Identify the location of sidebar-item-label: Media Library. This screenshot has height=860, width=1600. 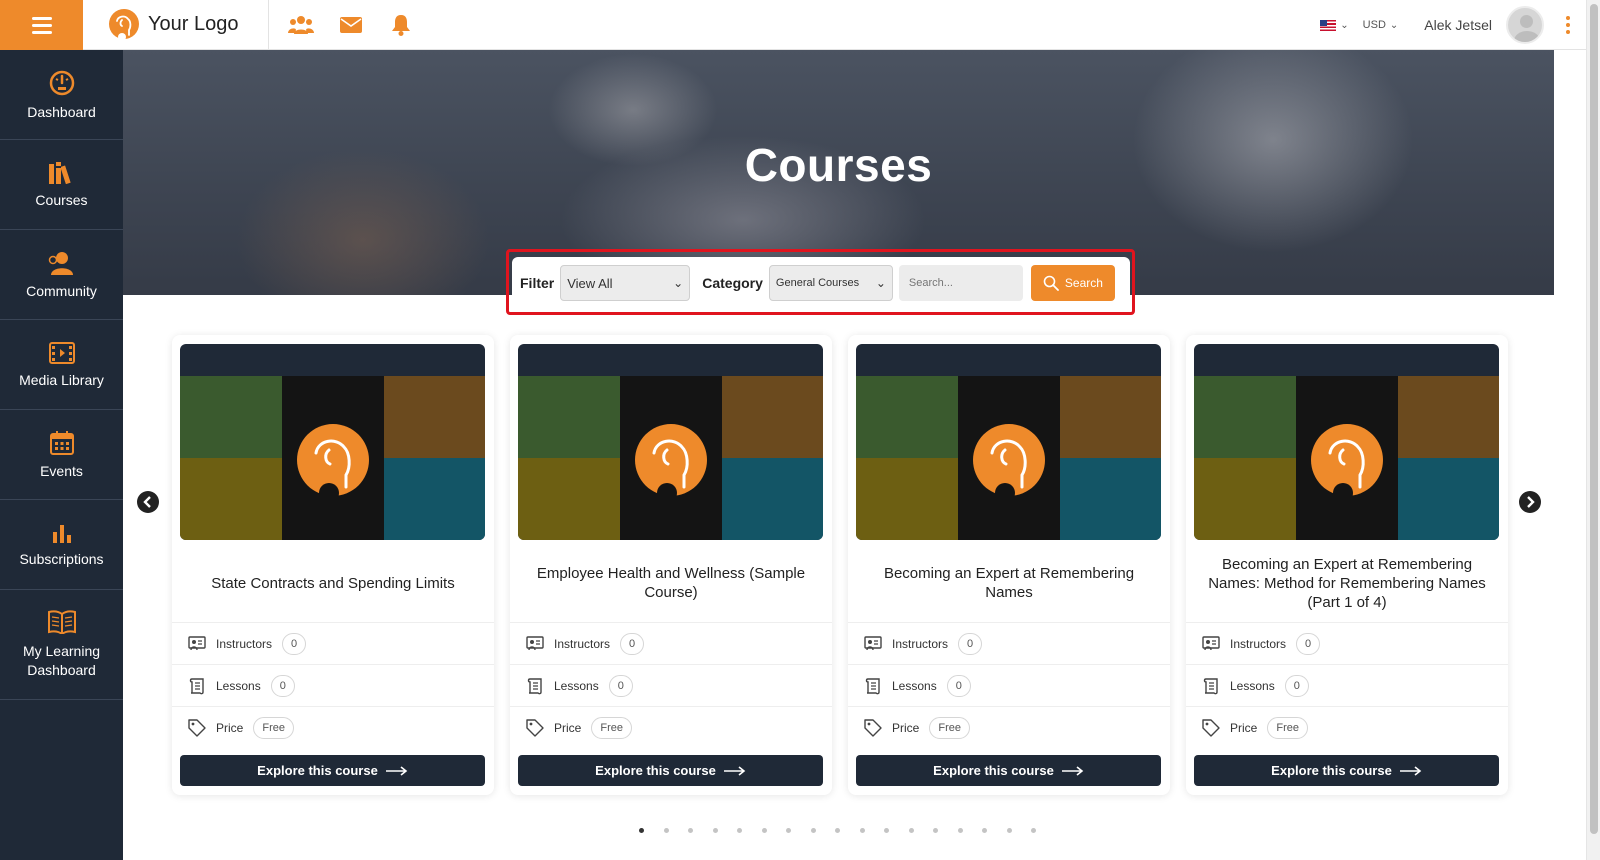
(61, 379).